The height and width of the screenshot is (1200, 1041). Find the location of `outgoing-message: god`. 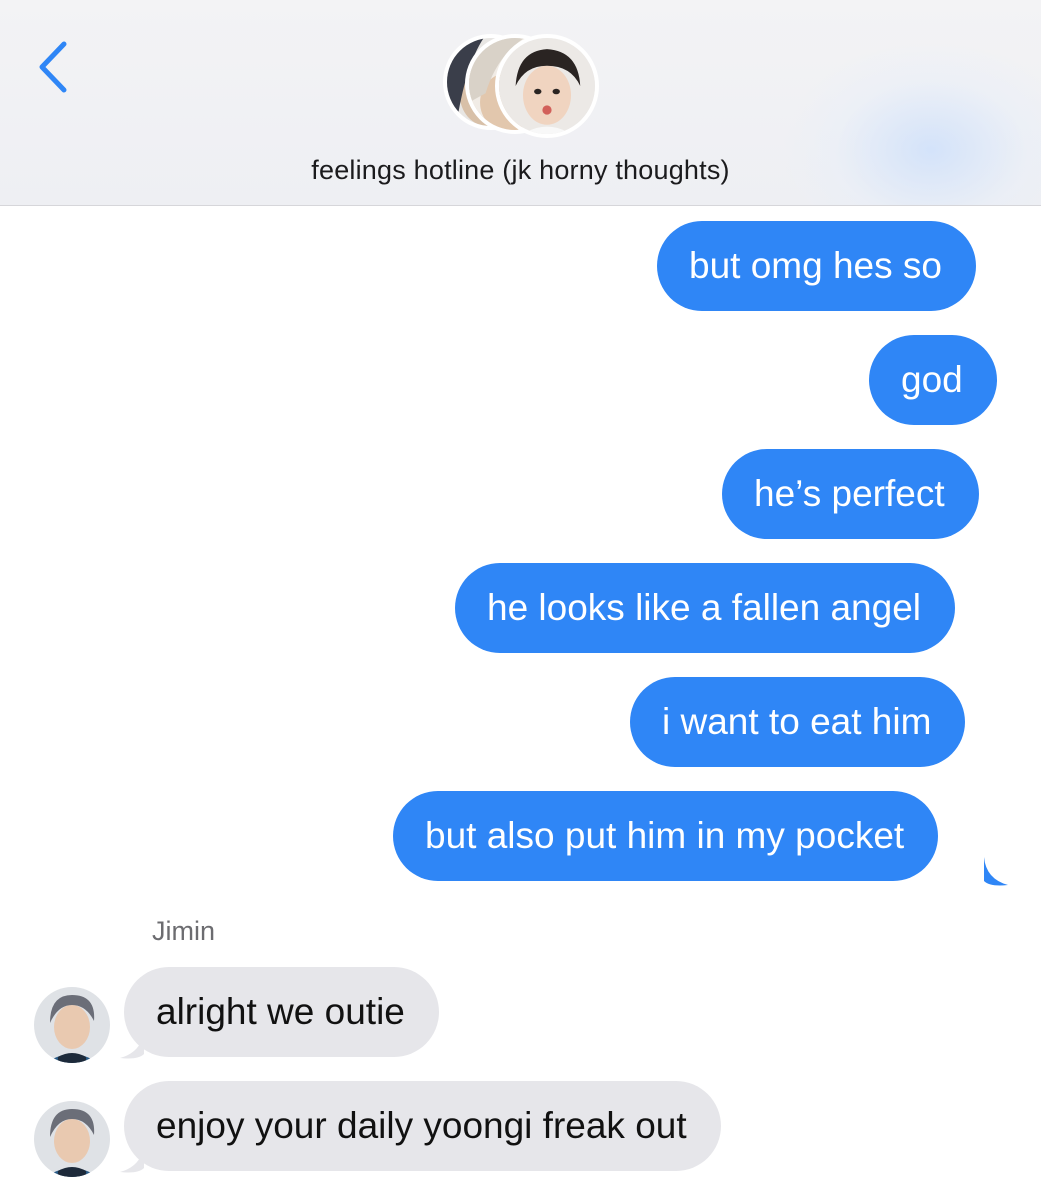

outgoing-message: god is located at coordinates (933, 380).